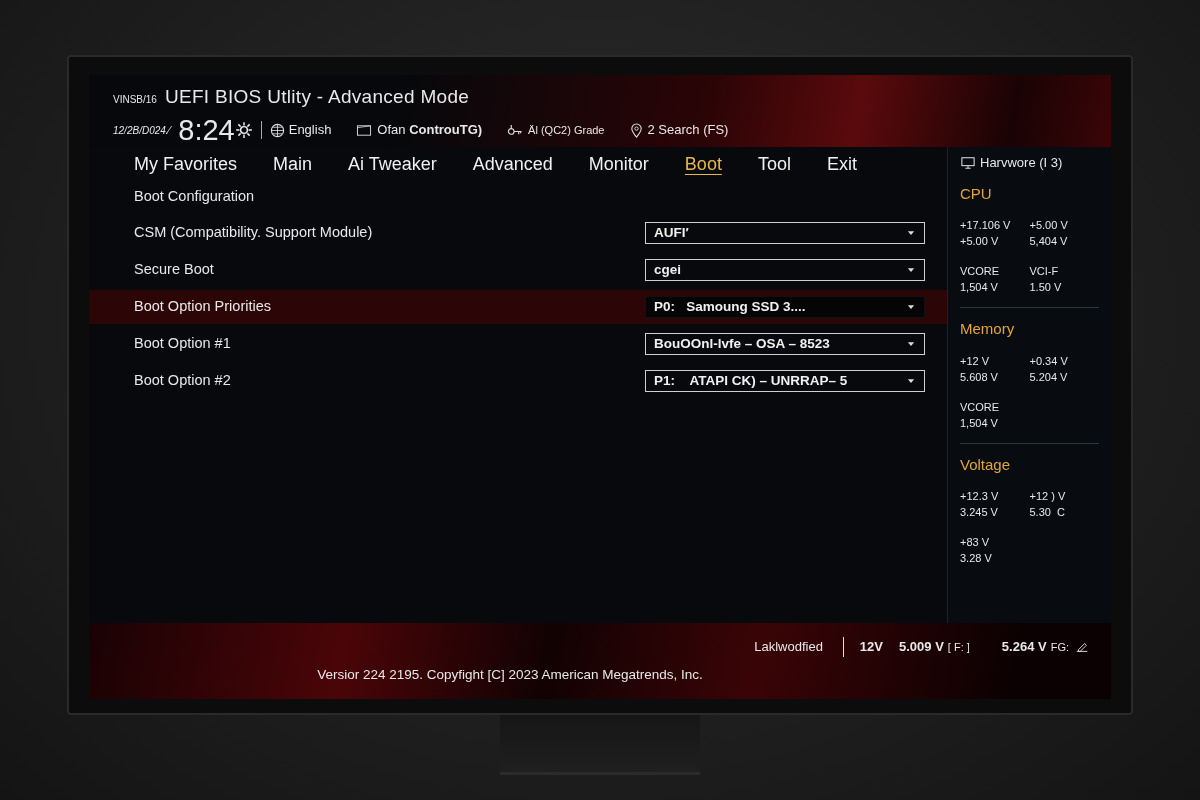 The height and width of the screenshot is (800, 1200). What do you see at coordinates (317, 97) in the screenshot?
I see `window-title: UEFI BIOS Utlity - Advanced Mode` at bounding box center [317, 97].